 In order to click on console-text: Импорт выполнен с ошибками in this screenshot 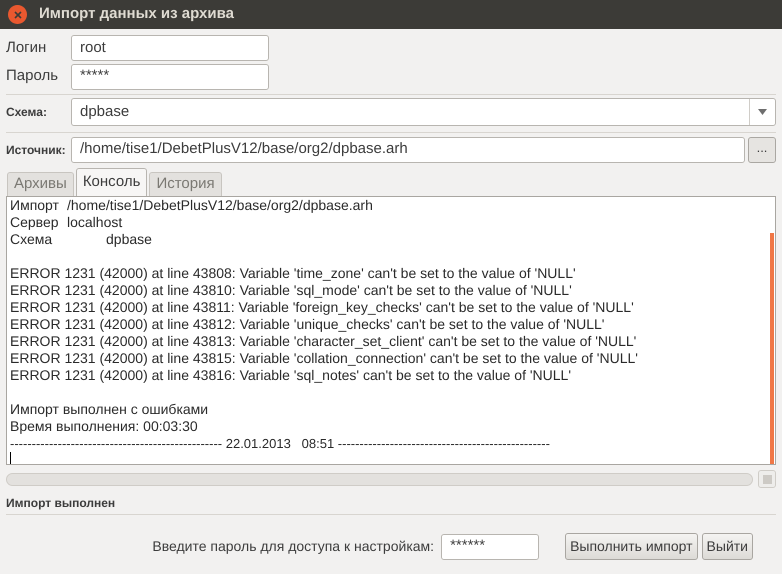, I will do `click(110, 409)`.